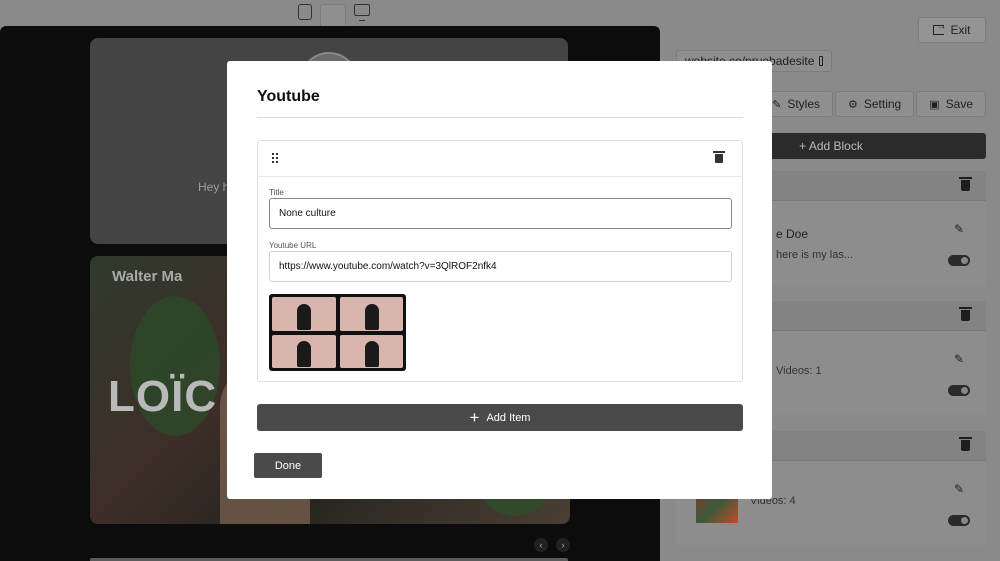 The image size is (1000, 561). What do you see at coordinates (276, 192) in the screenshot?
I see `title-label: Title` at bounding box center [276, 192].